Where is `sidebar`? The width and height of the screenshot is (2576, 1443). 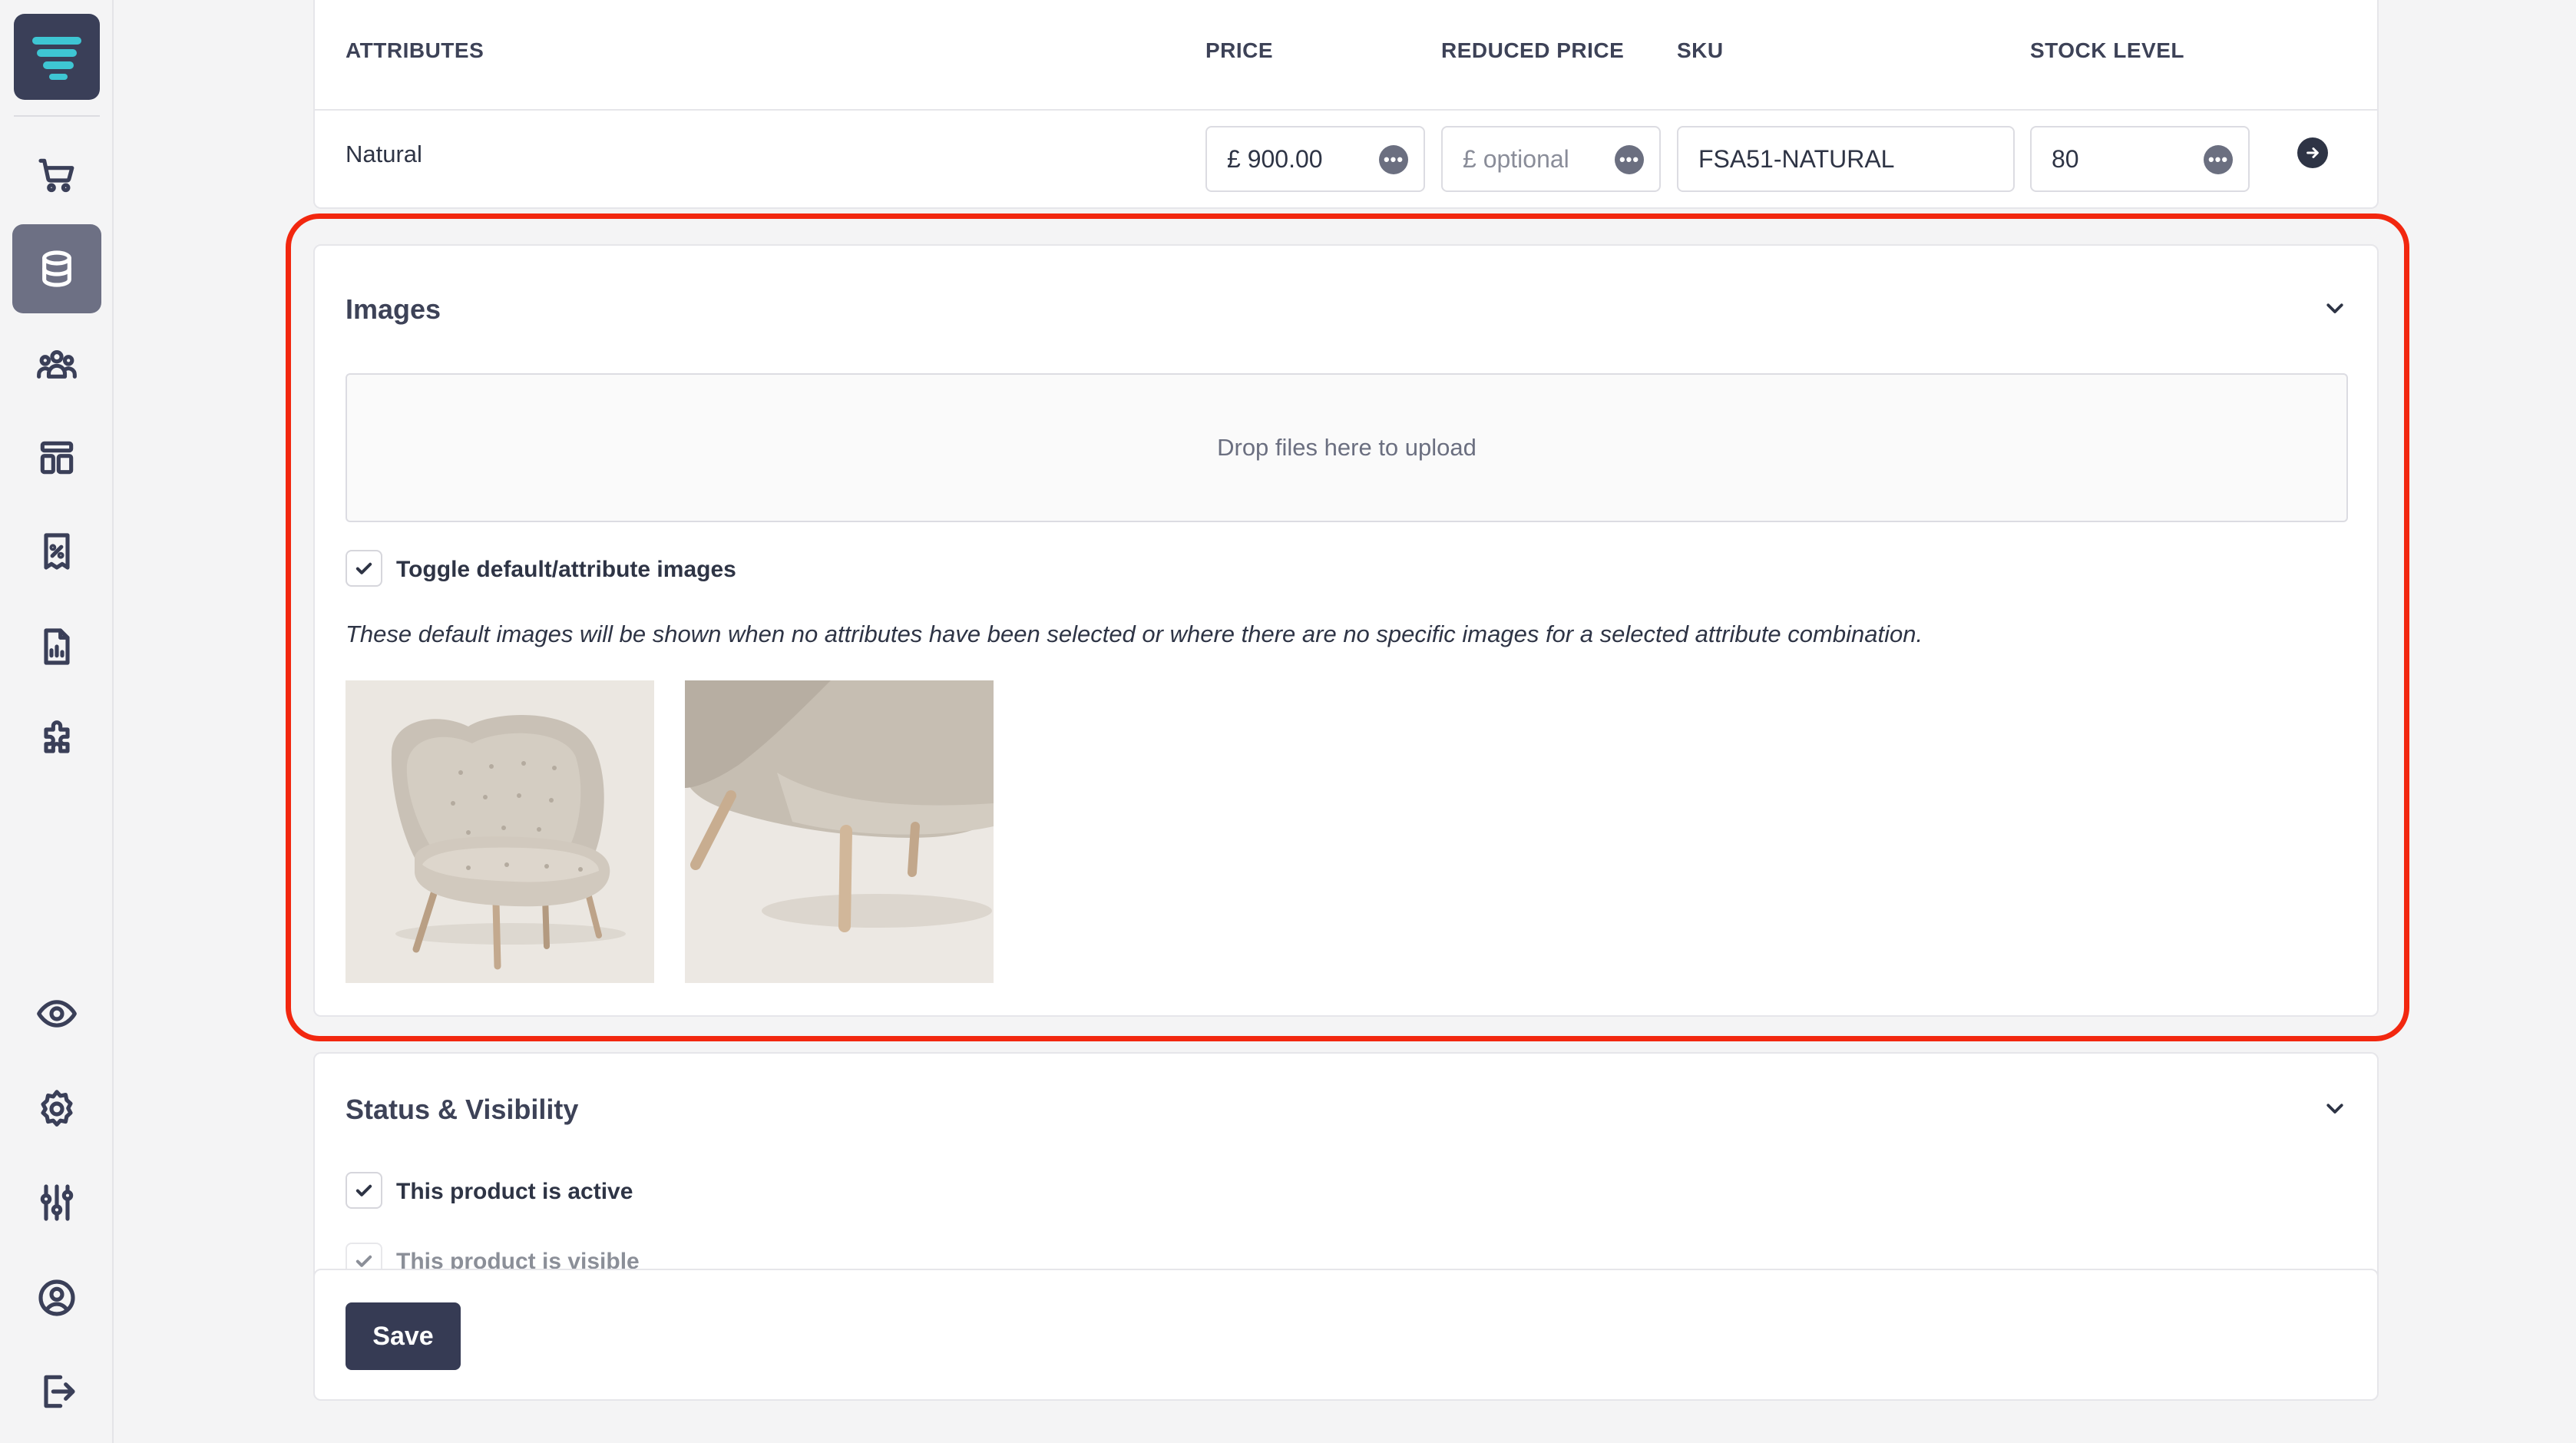
sidebar is located at coordinates (57, 722).